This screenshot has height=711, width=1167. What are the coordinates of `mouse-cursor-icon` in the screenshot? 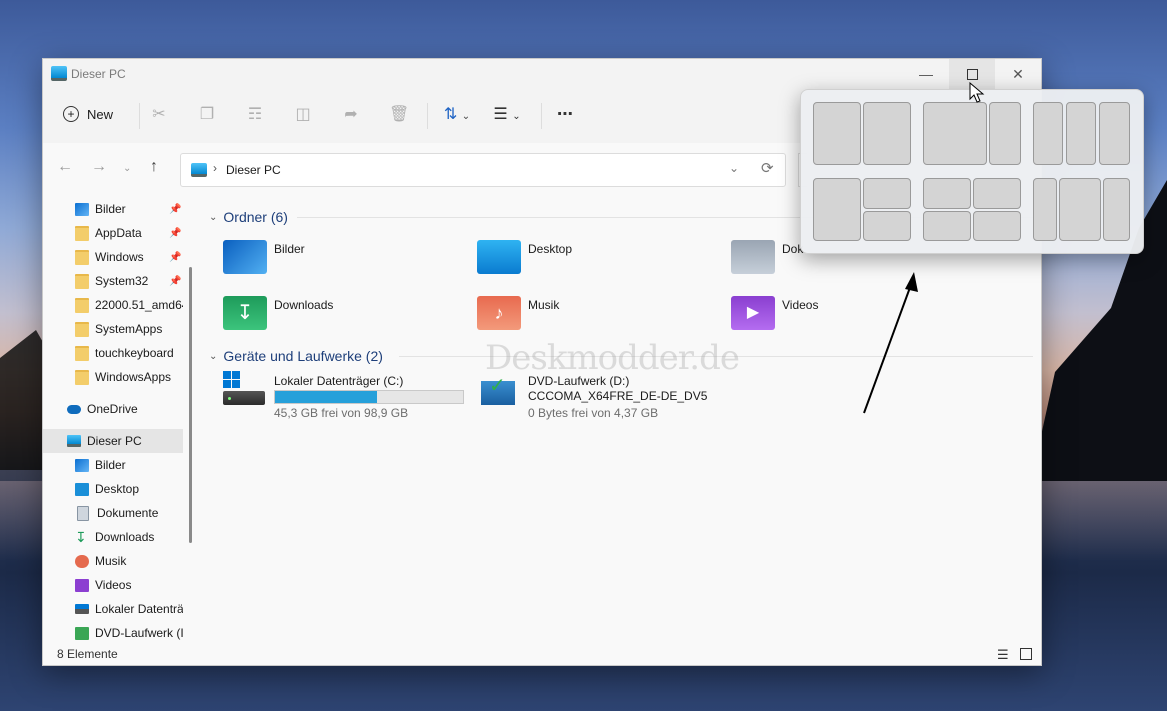 It's located at (977, 92).